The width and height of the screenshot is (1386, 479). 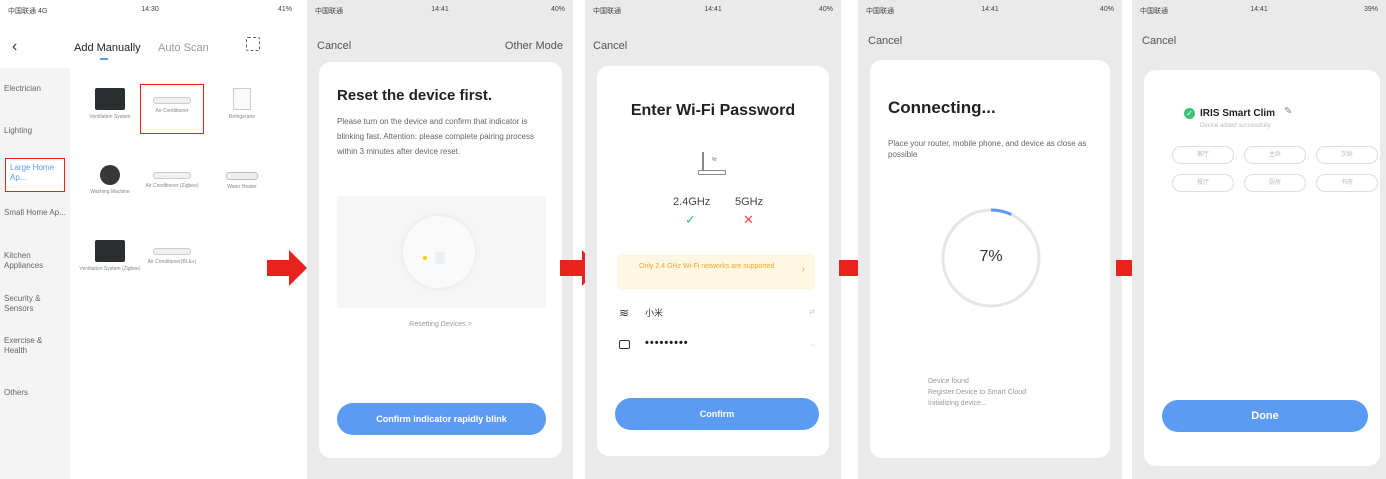 What do you see at coordinates (534, 46) in the screenshot?
I see `other-mode-link: Other Mode` at bounding box center [534, 46].